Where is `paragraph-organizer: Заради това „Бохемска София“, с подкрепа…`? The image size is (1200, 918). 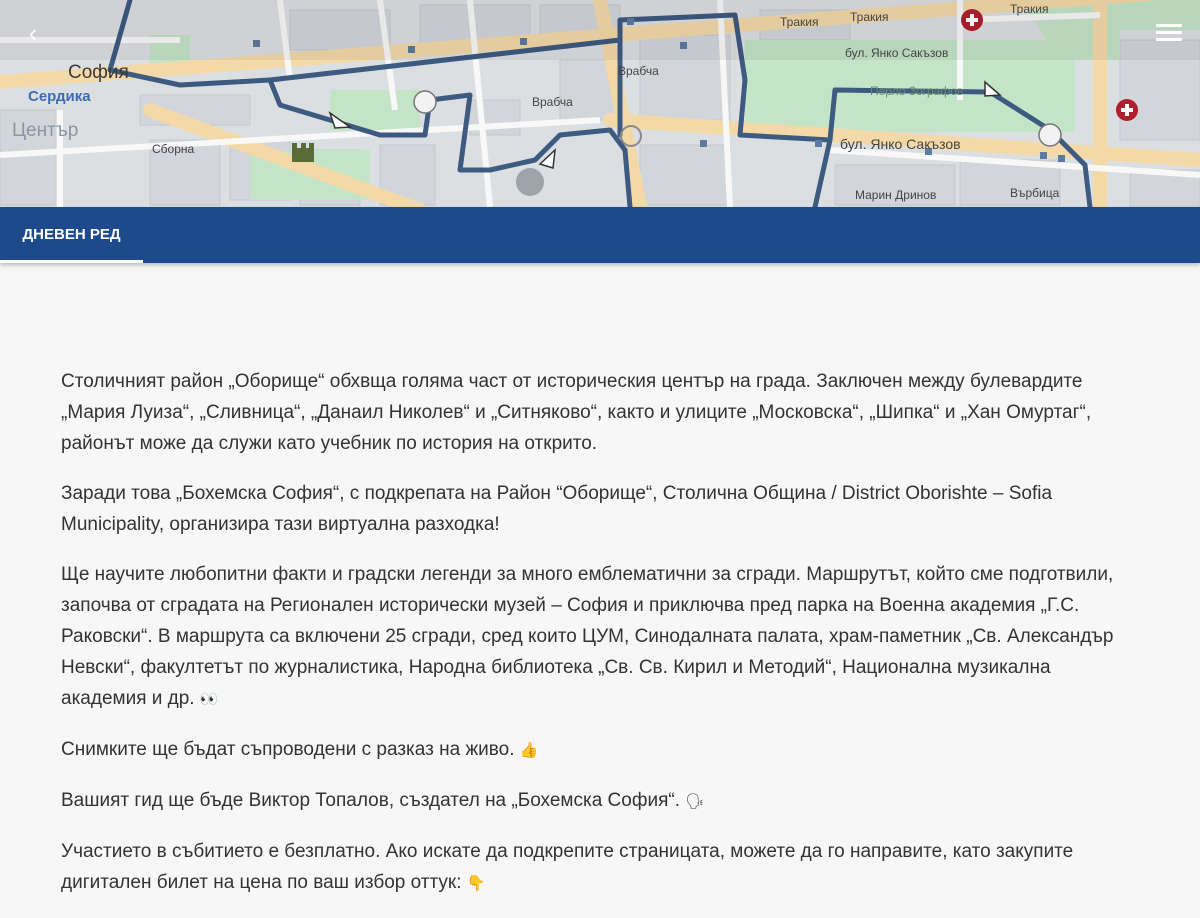 paragraph-organizer: Заради това „Бохемска София“, с подкрепа… is located at coordinates (601, 509).